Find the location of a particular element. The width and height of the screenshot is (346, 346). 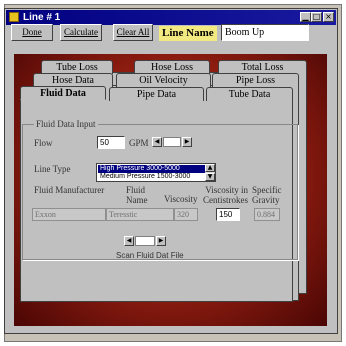

scan-scroll-right: ▶ is located at coordinates (161, 241).